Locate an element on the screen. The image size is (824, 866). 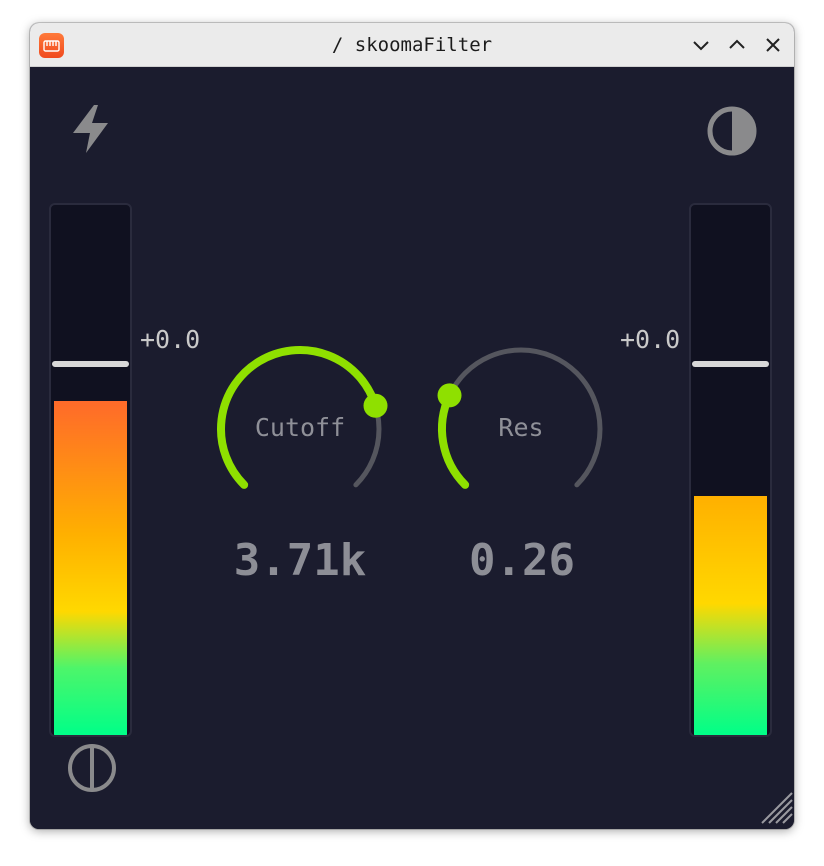
cutoff-value: 3.71k is located at coordinates (300, 560).